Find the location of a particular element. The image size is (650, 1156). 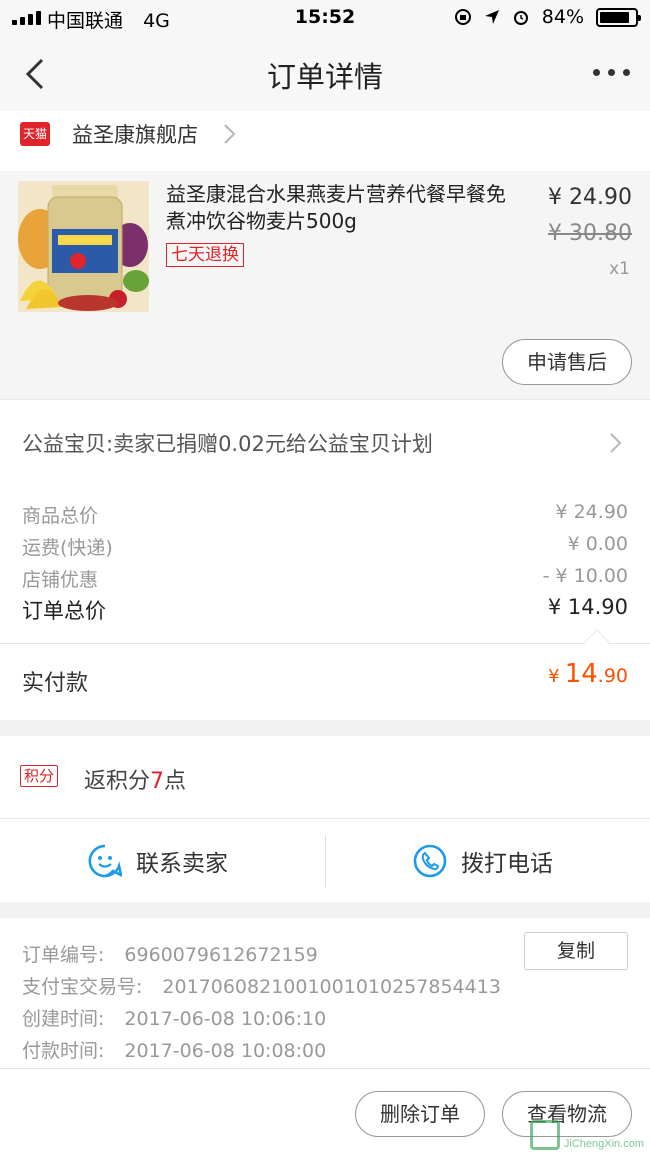

points-text: 返积分7点 is located at coordinates (135, 779).